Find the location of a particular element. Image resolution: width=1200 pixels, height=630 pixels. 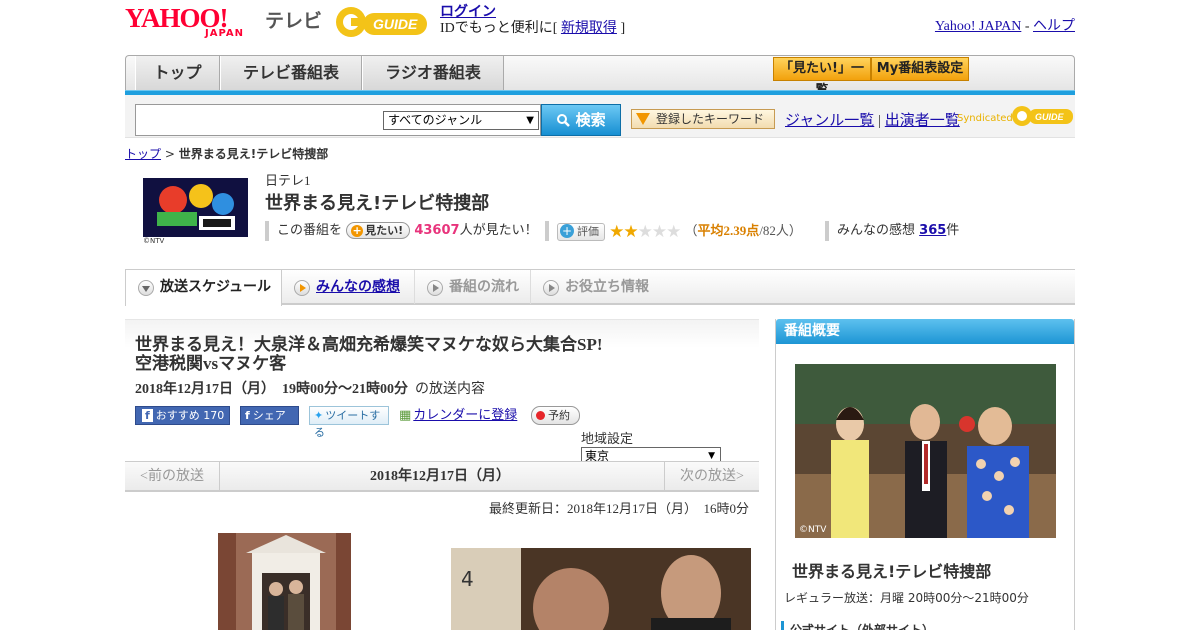

dropdown-arrow-icon is located at coordinates (643, 119).